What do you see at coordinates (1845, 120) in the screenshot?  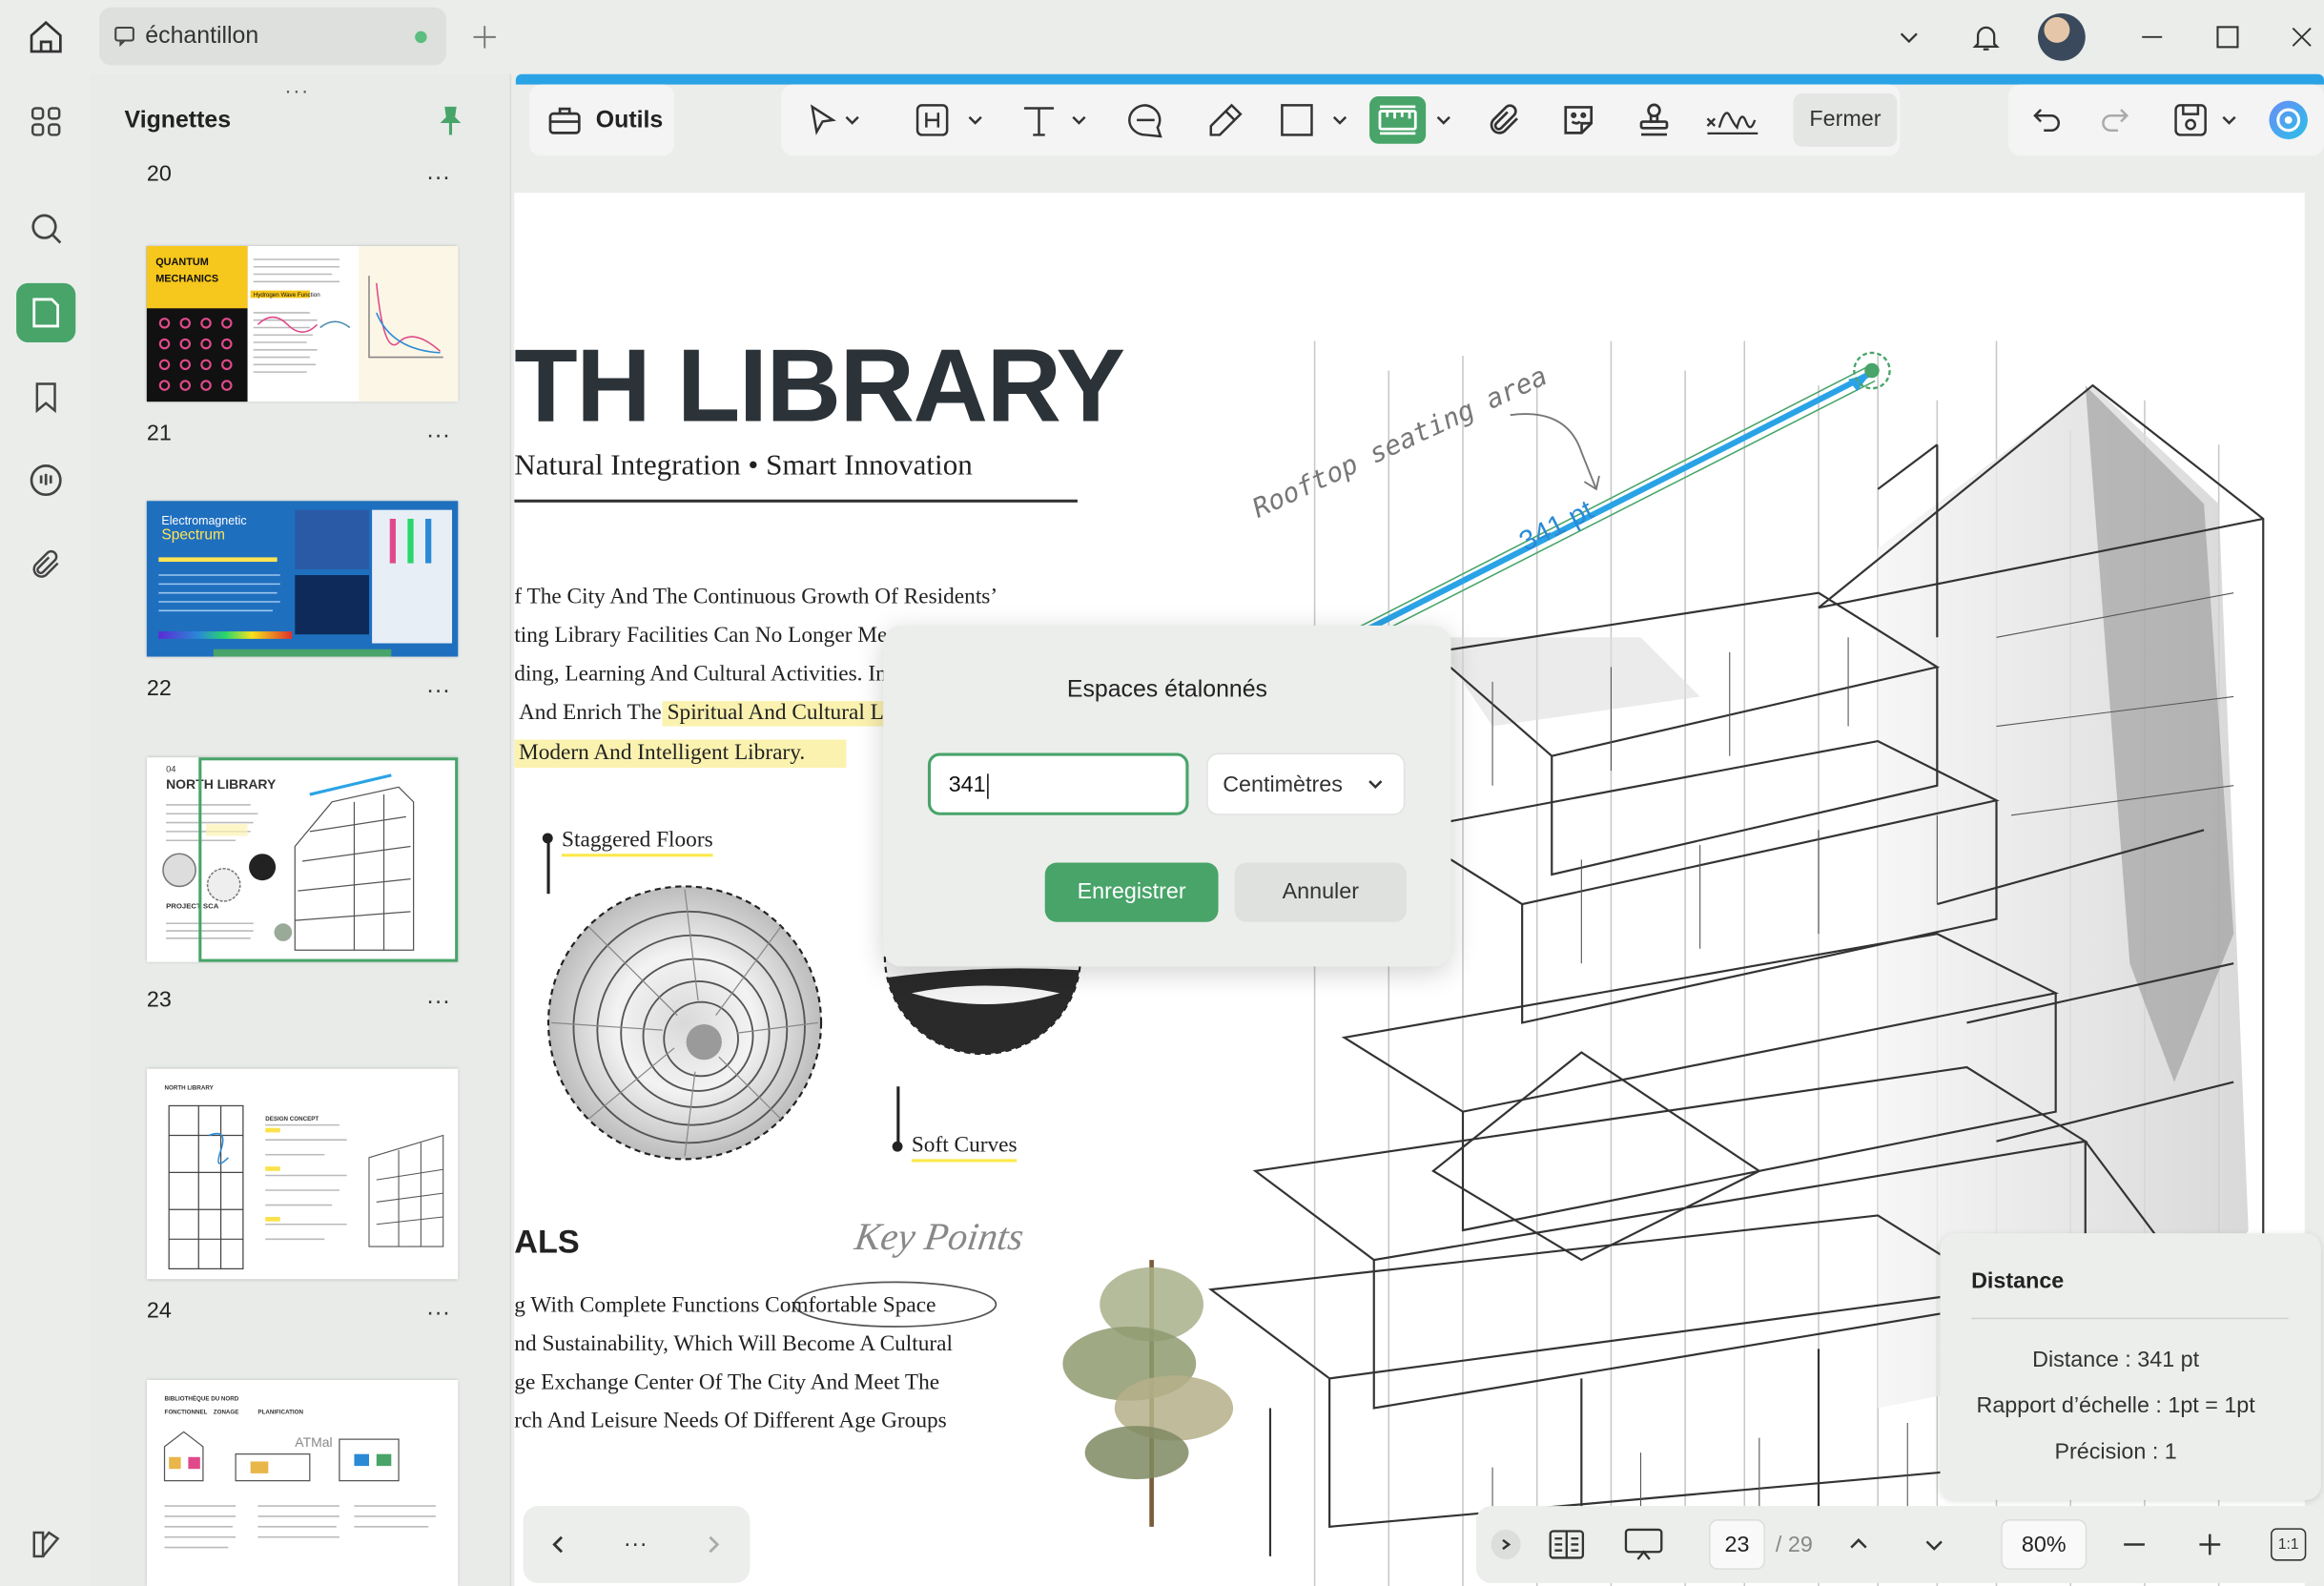 I see `close-tool-button: Fermer` at bounding box center [1845, 120].